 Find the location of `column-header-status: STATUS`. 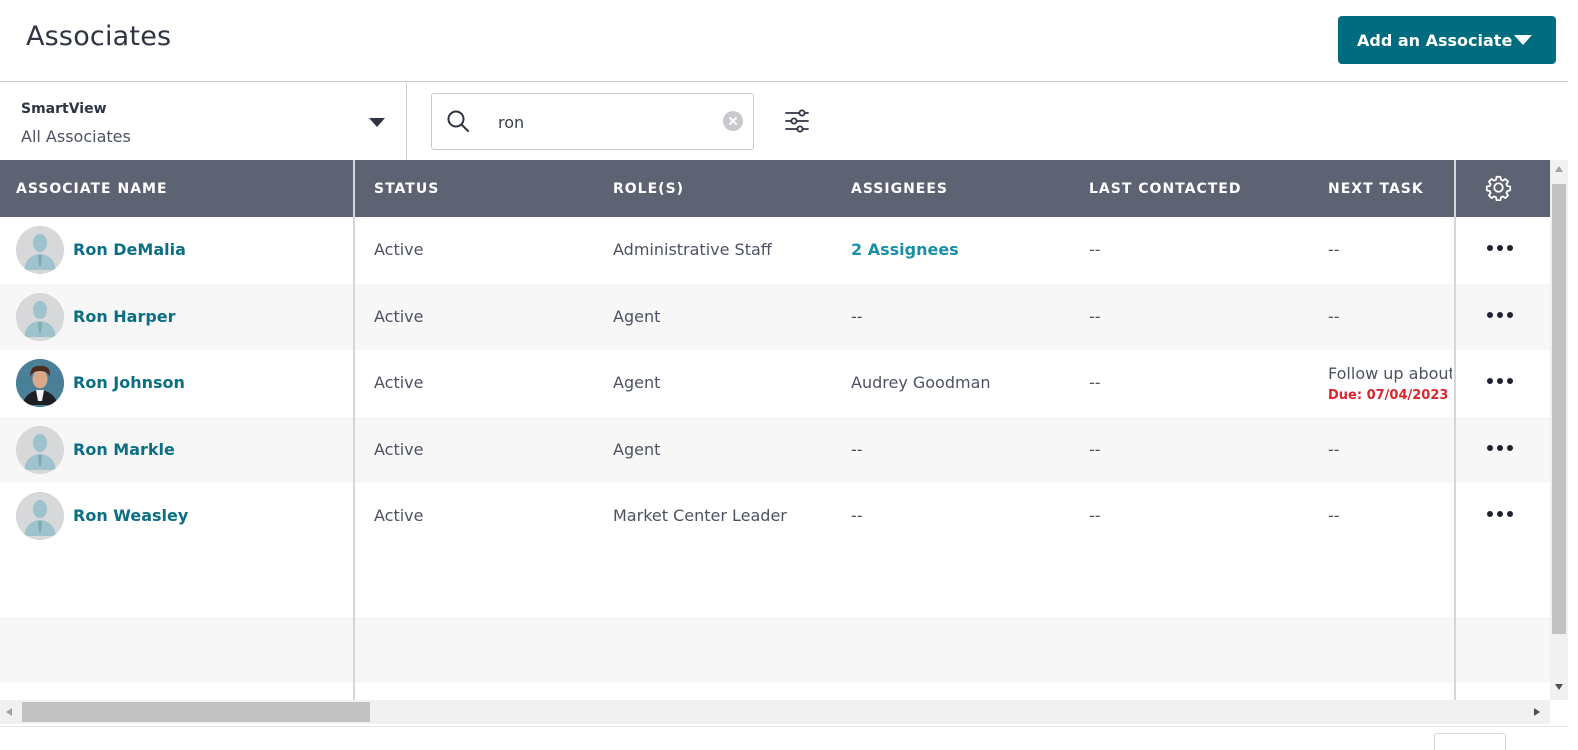

column-header-status: STATUS is located at coordinates (406, 189).